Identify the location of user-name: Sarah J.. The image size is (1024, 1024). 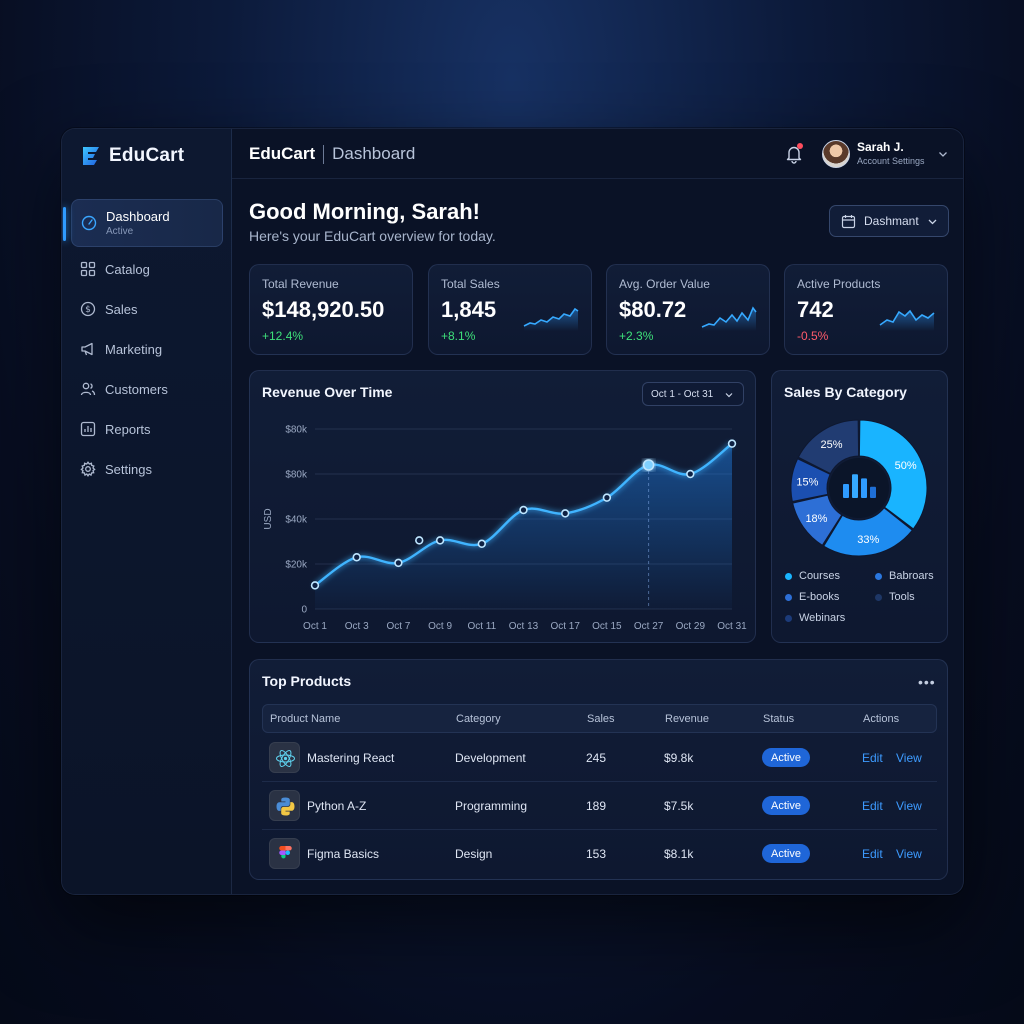
(880, 147).